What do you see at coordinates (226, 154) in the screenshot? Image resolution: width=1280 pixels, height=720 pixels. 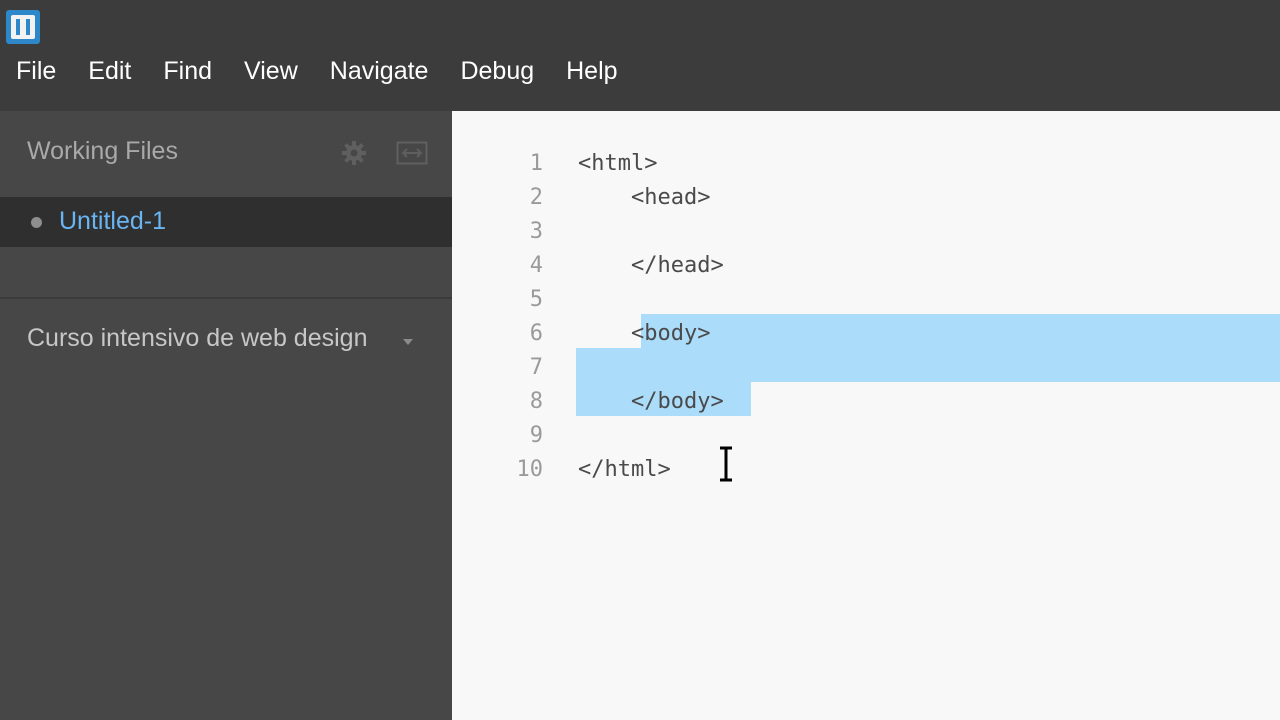 I see `working-files-header: Working Files` at bounding box center [226, 154].